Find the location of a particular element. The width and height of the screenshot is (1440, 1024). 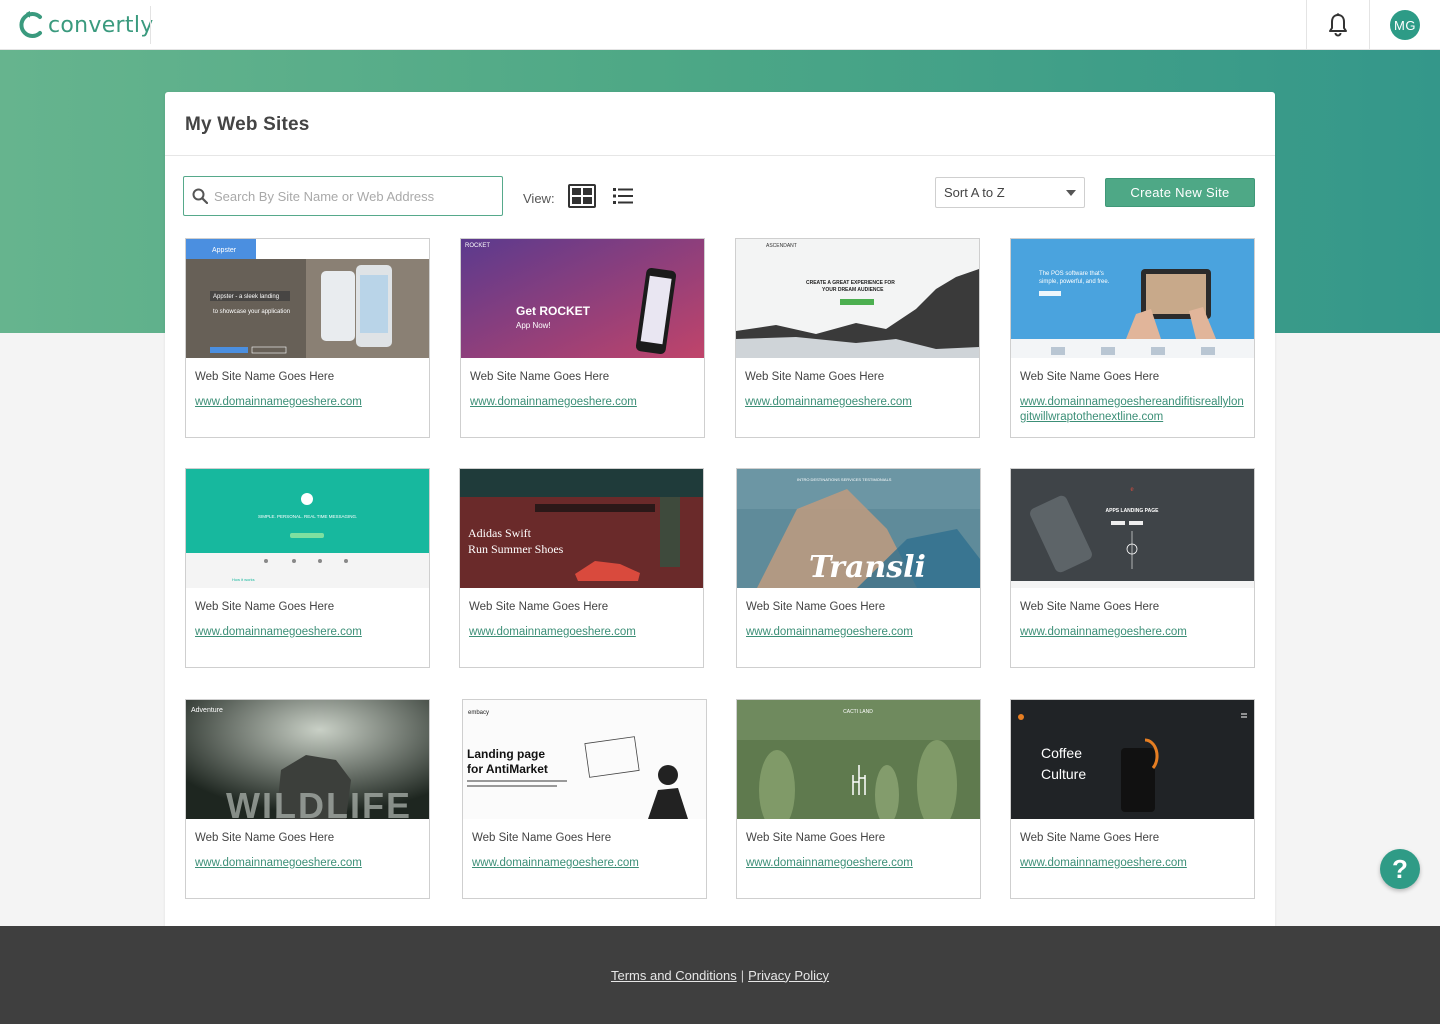

svg-text: e is located at coordinates (1131, 489).